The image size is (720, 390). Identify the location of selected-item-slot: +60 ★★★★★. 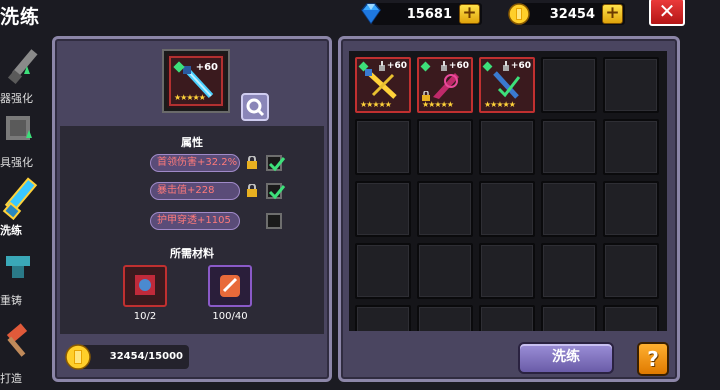
(196, 81).